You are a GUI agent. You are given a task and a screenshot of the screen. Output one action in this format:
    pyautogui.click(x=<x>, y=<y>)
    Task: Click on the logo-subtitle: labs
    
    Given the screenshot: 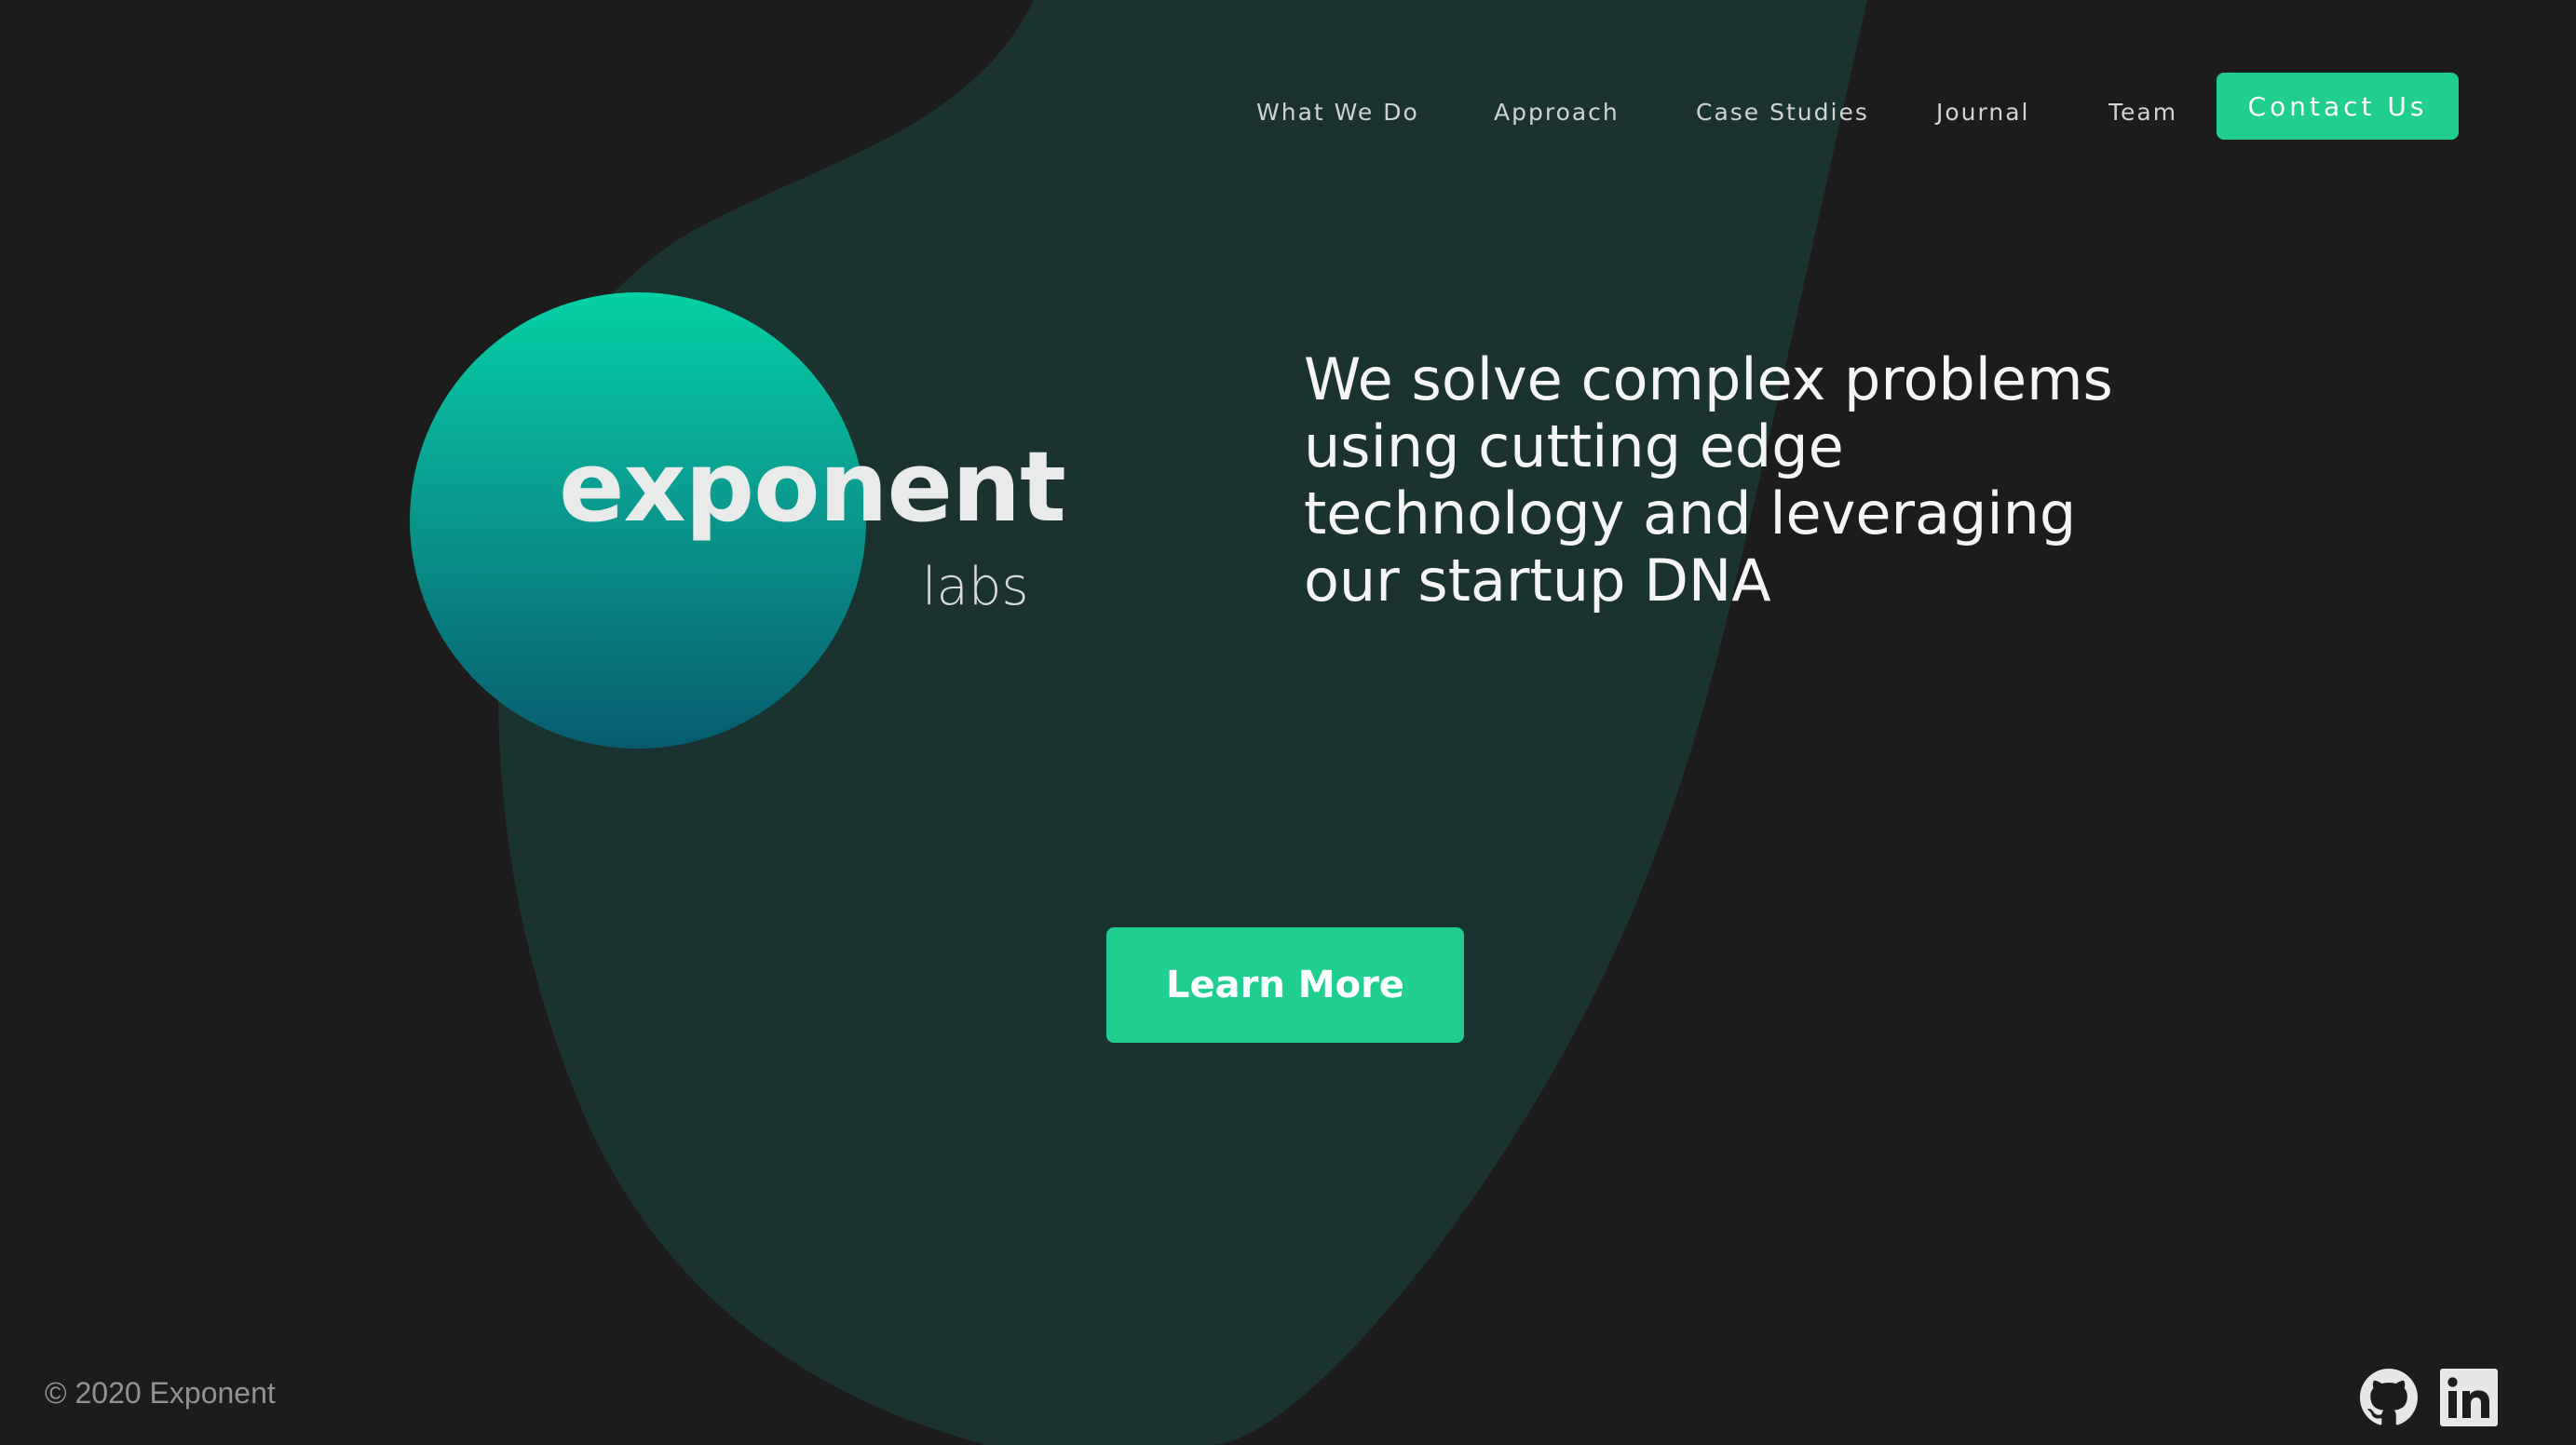 What is the action you would take?
    pyautogui.click(x=975, y=587)
    